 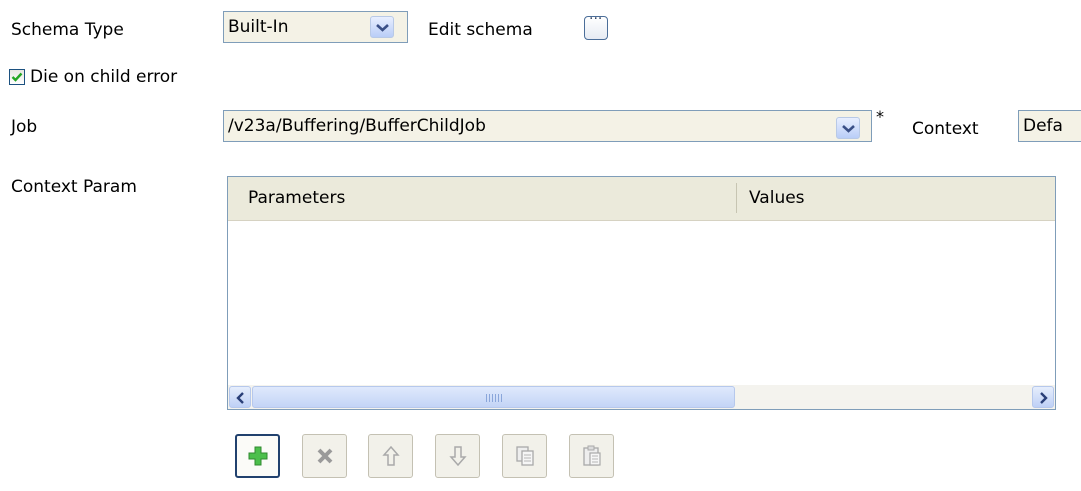 I want to click on column-header-values: Values, so click(x=777, y=198).